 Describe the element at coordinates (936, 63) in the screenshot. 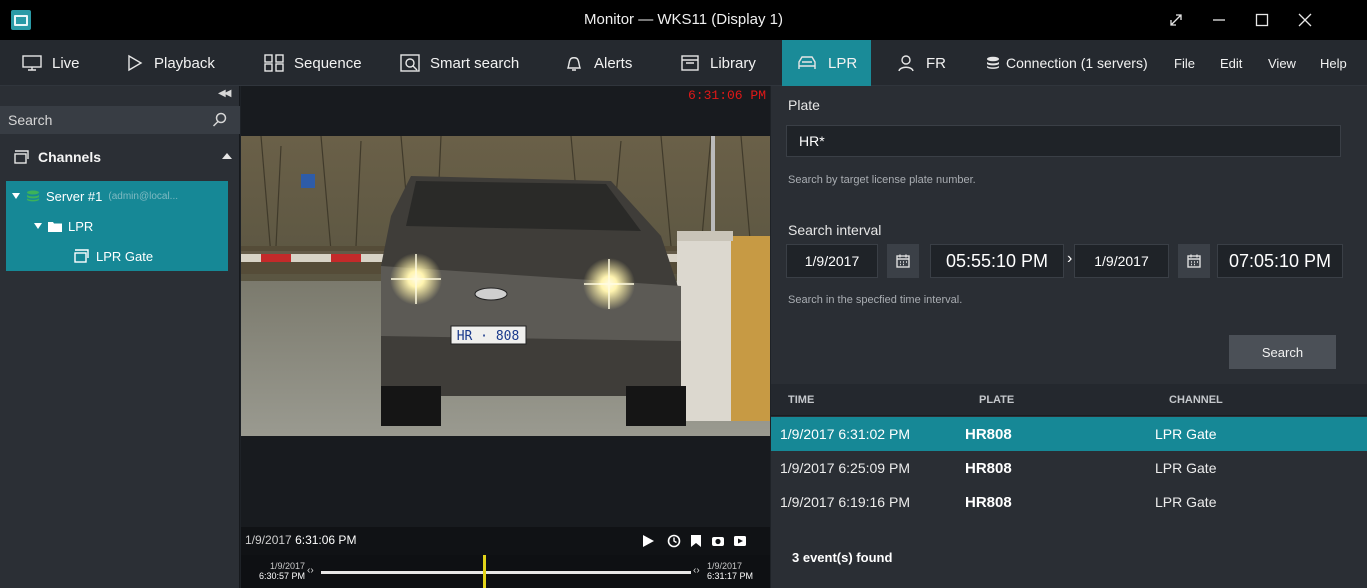

I see `tab-fr-label: FR` at that location.